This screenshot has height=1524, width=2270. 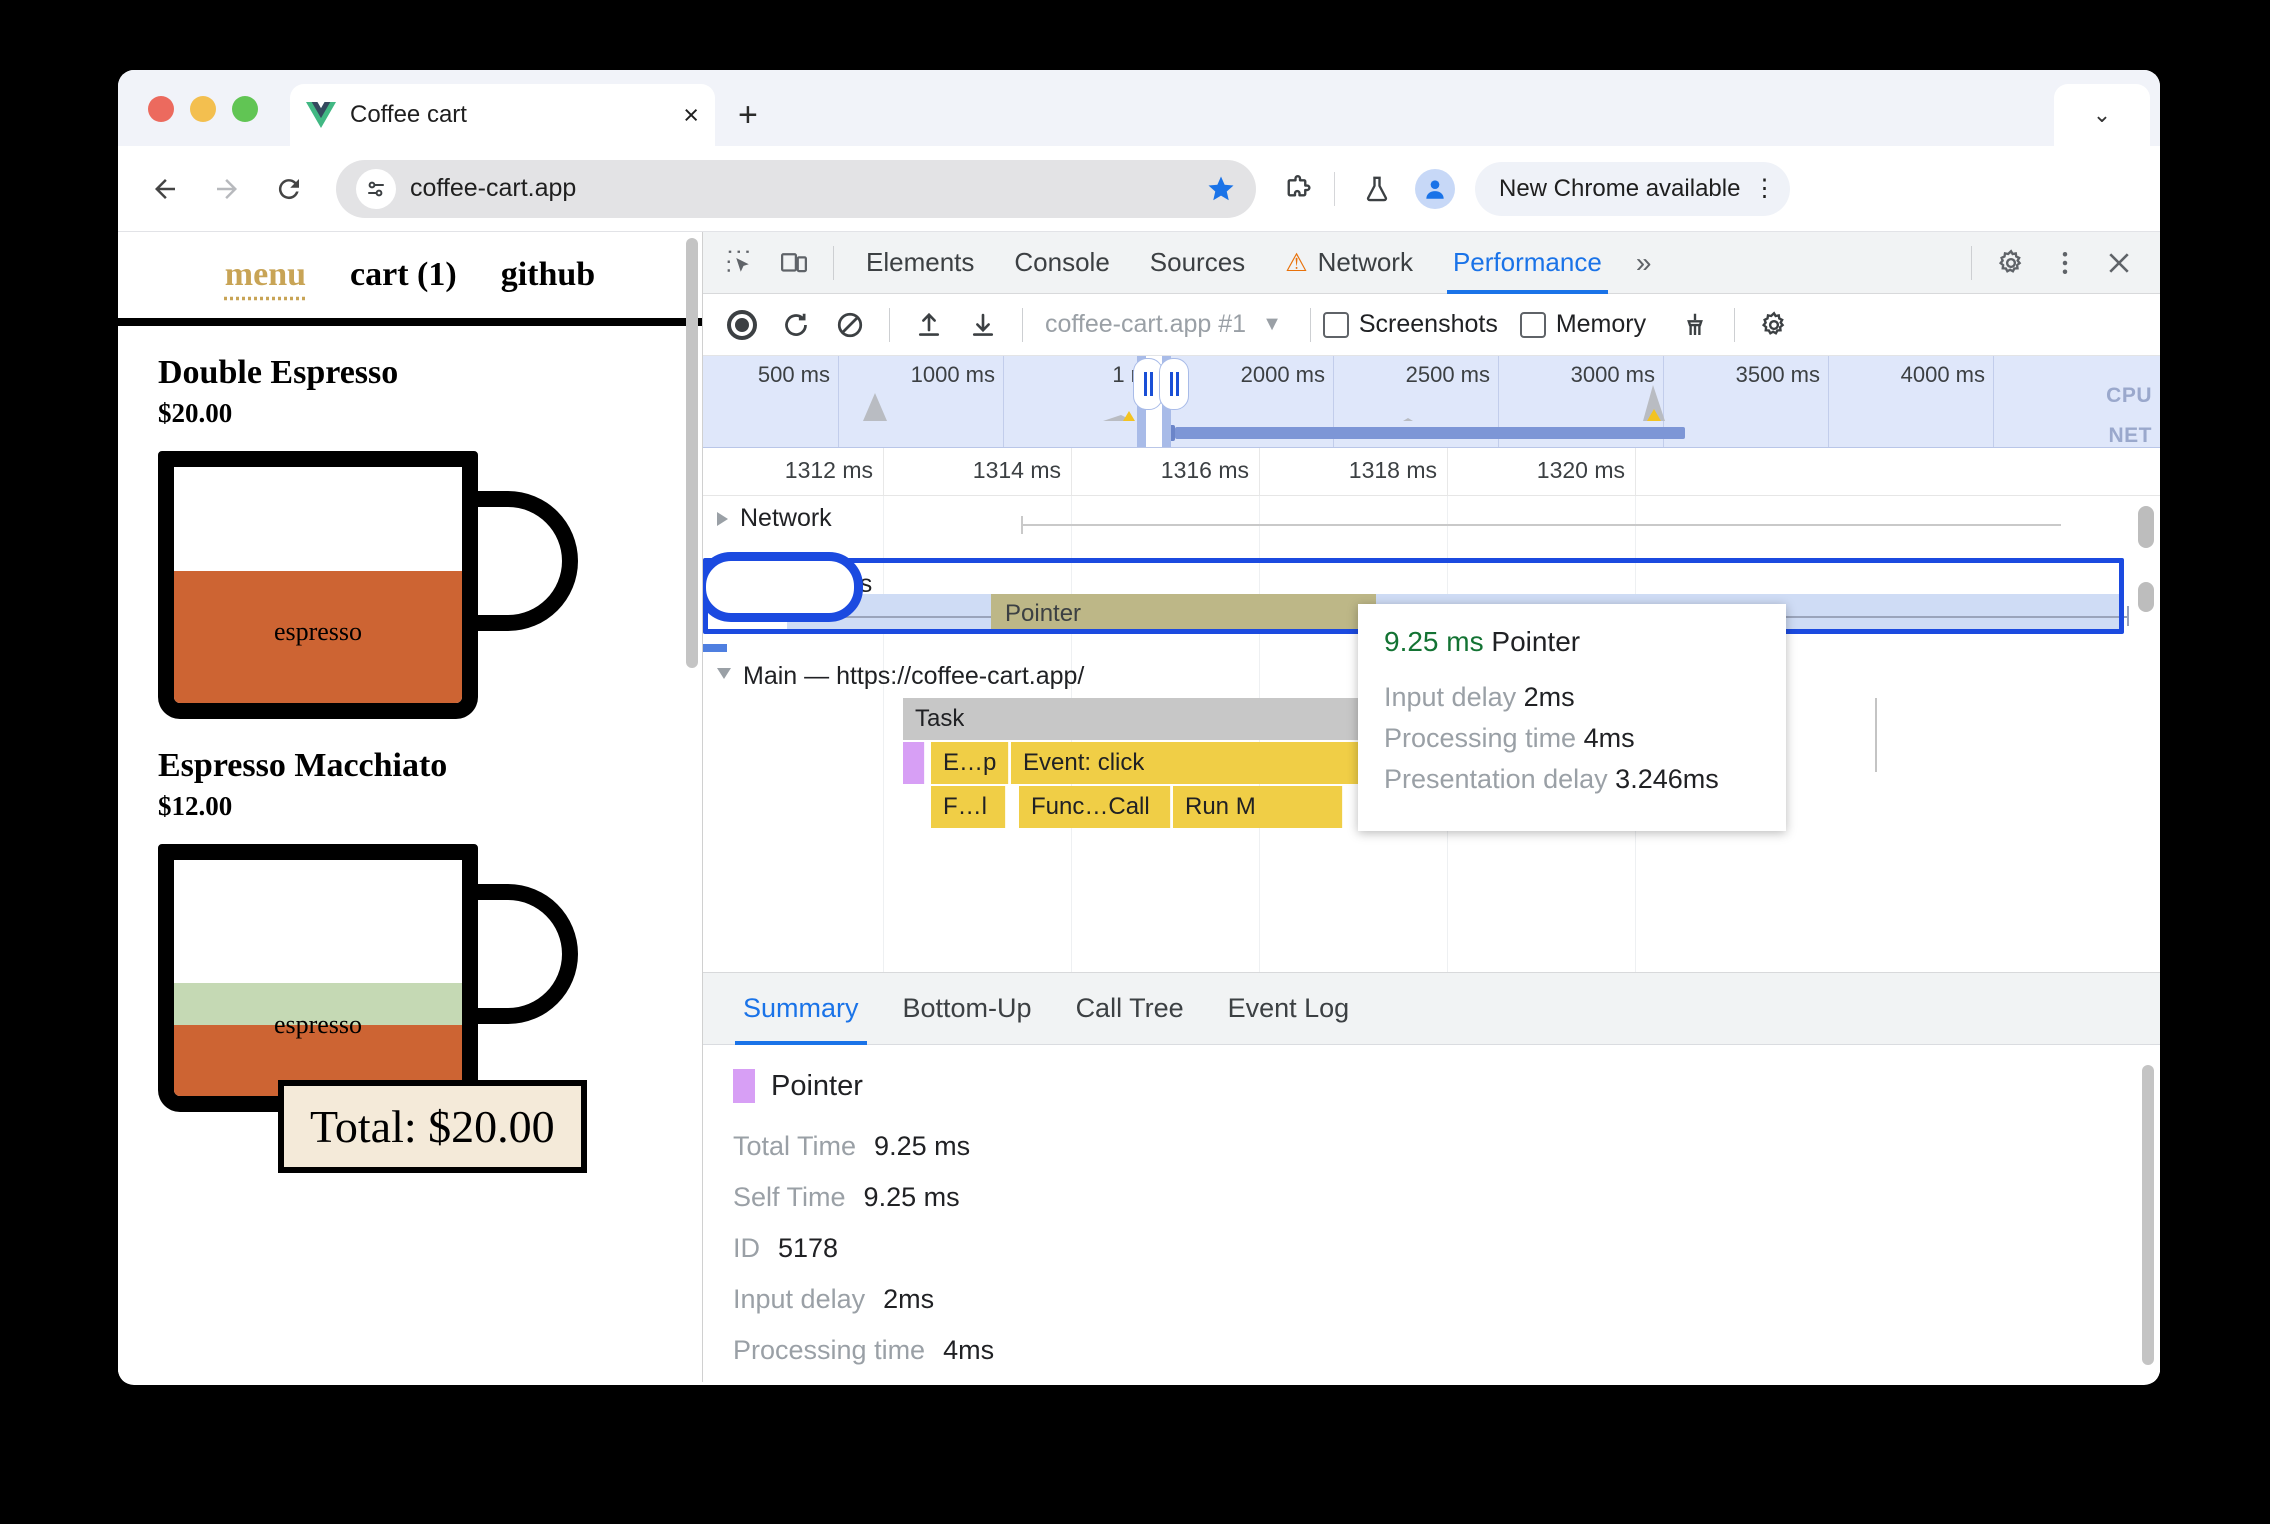 I want to click on profile-avatar-icon, so click(x=1435, y=189).